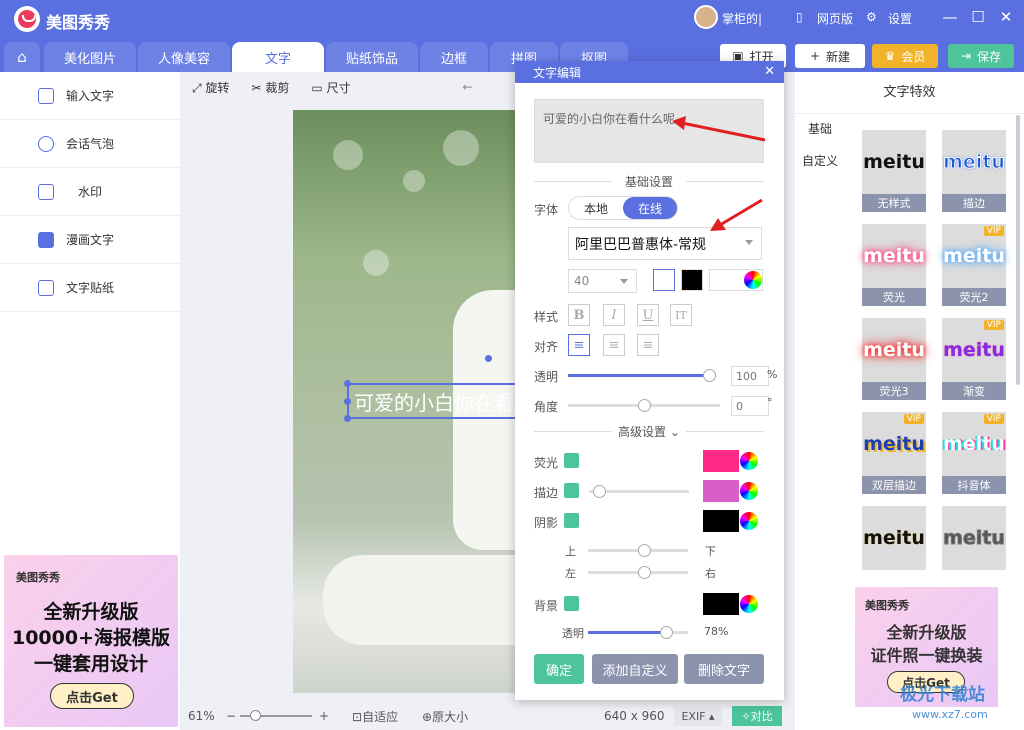 The image size is (1024, 730). Describe the element at coordinates (324, 716) in the screenshot. I see `zoom-in-icon: +` at that location.